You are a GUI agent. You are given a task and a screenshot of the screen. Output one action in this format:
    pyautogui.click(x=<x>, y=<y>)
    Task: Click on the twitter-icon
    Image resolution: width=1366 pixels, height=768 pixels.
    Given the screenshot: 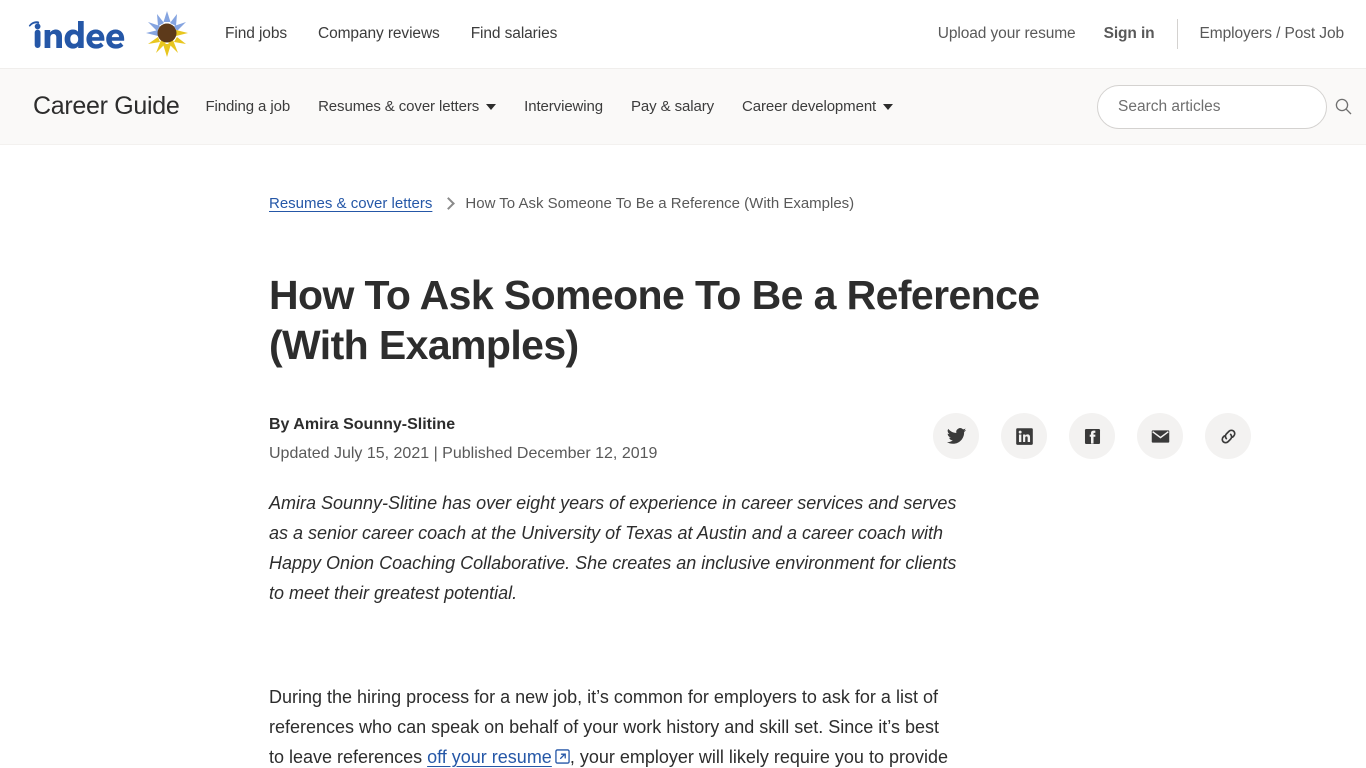 What is the action you would take?
    pyautogui.click(x=956, y=435)
    